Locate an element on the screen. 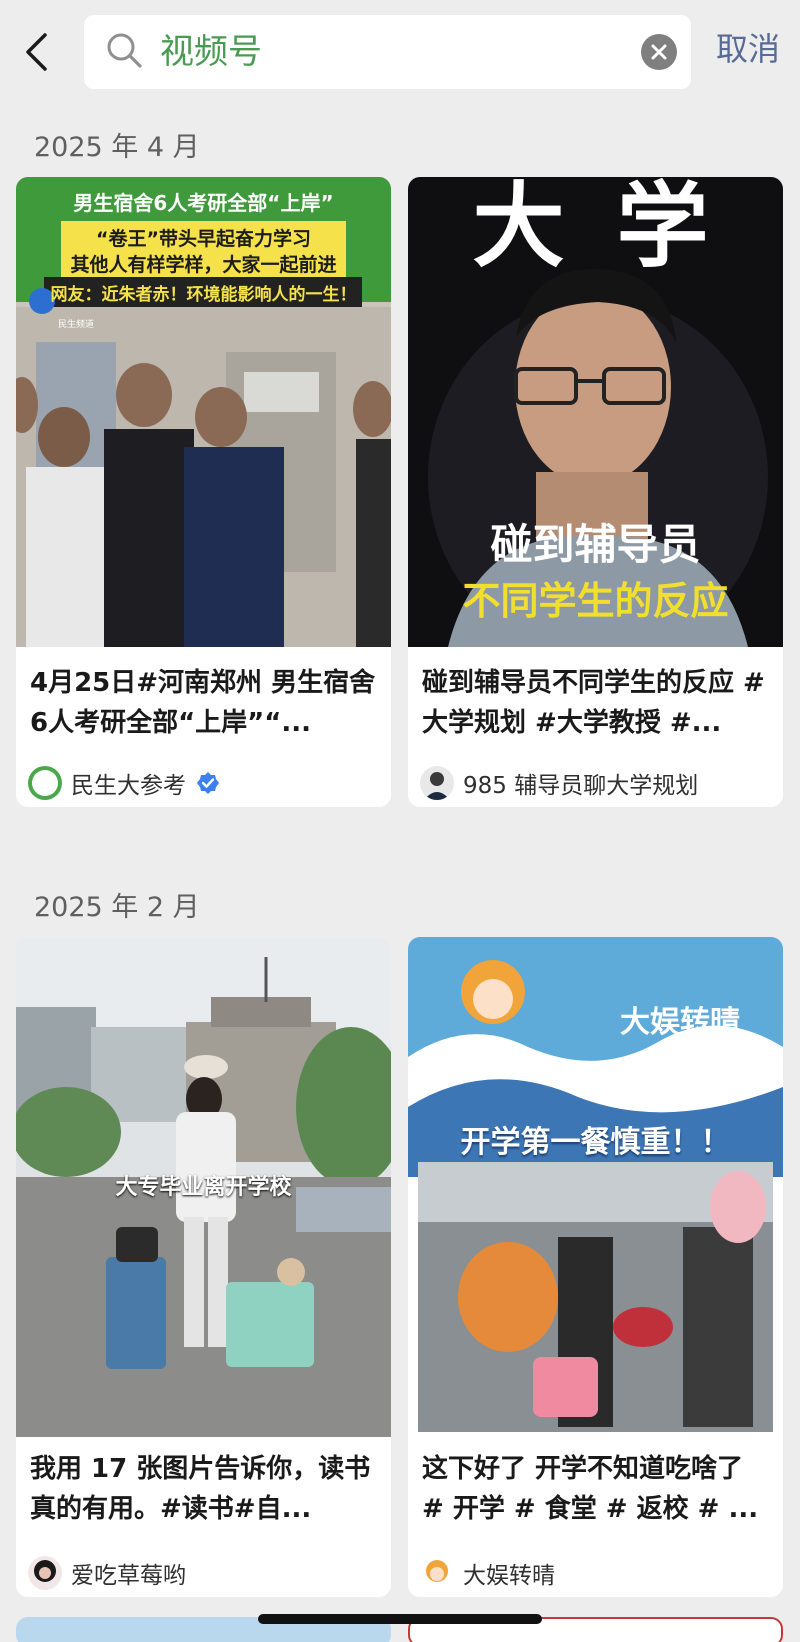  thumbnail-caption: 男生宿舍6人考研全部“上岸” is located at coordinates (203, 203).